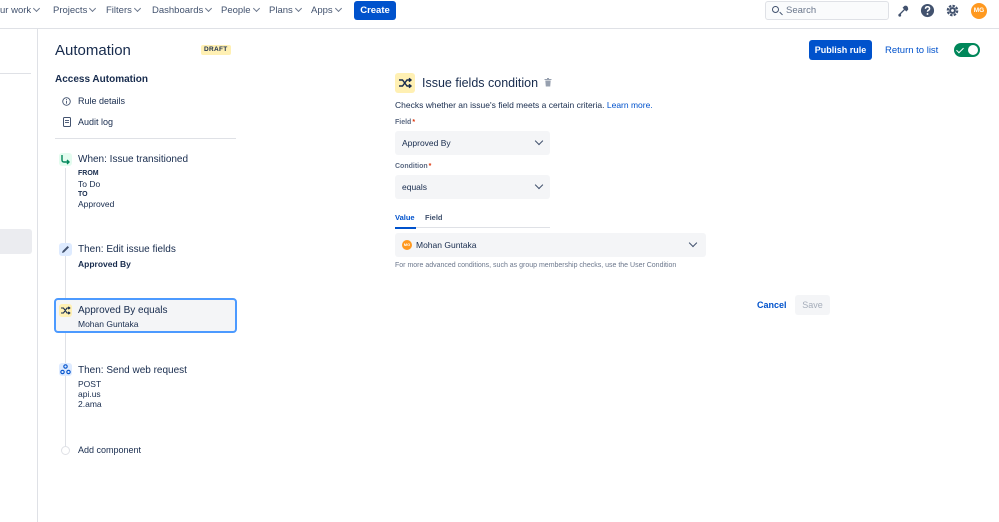  What do you see at coordinates (285, 11) in the screenshot?
I see `nav-plans: Plans` at bounding box center [285, 11].